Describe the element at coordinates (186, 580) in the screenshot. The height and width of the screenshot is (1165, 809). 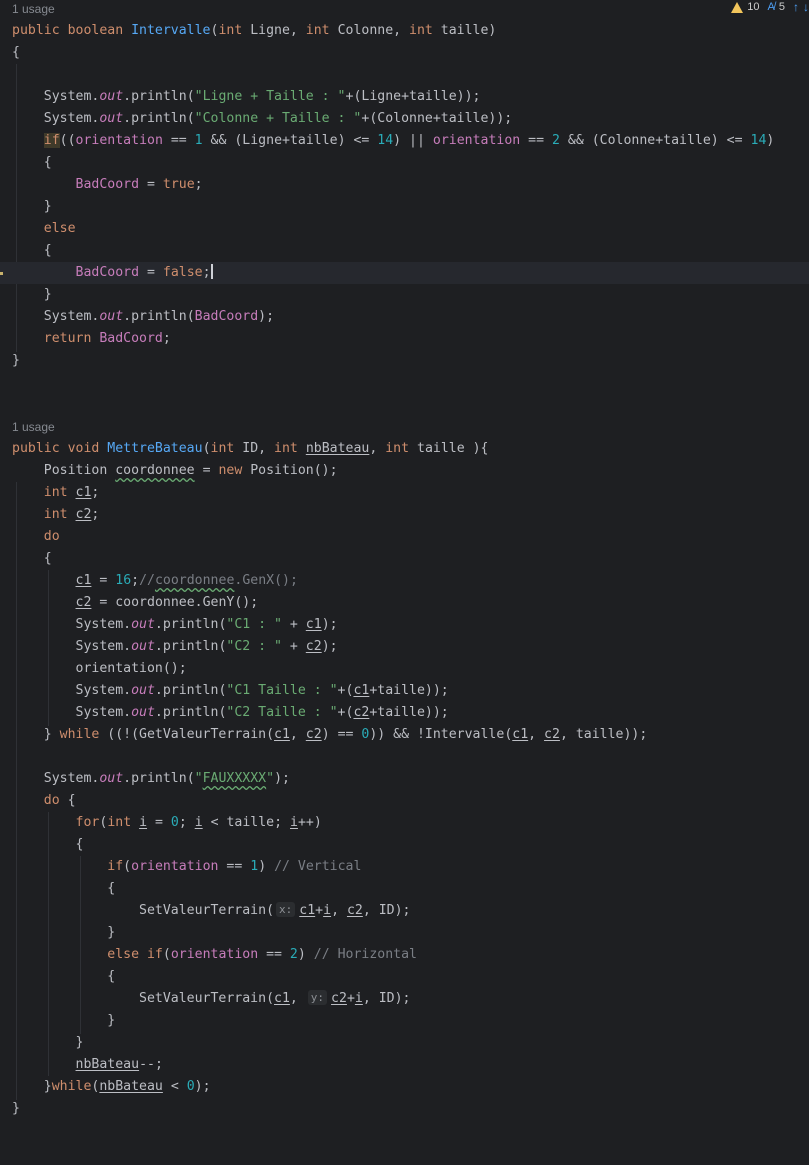
I see `code-line-25: c1 = 16;//coordonnee.GenX();` at that location.